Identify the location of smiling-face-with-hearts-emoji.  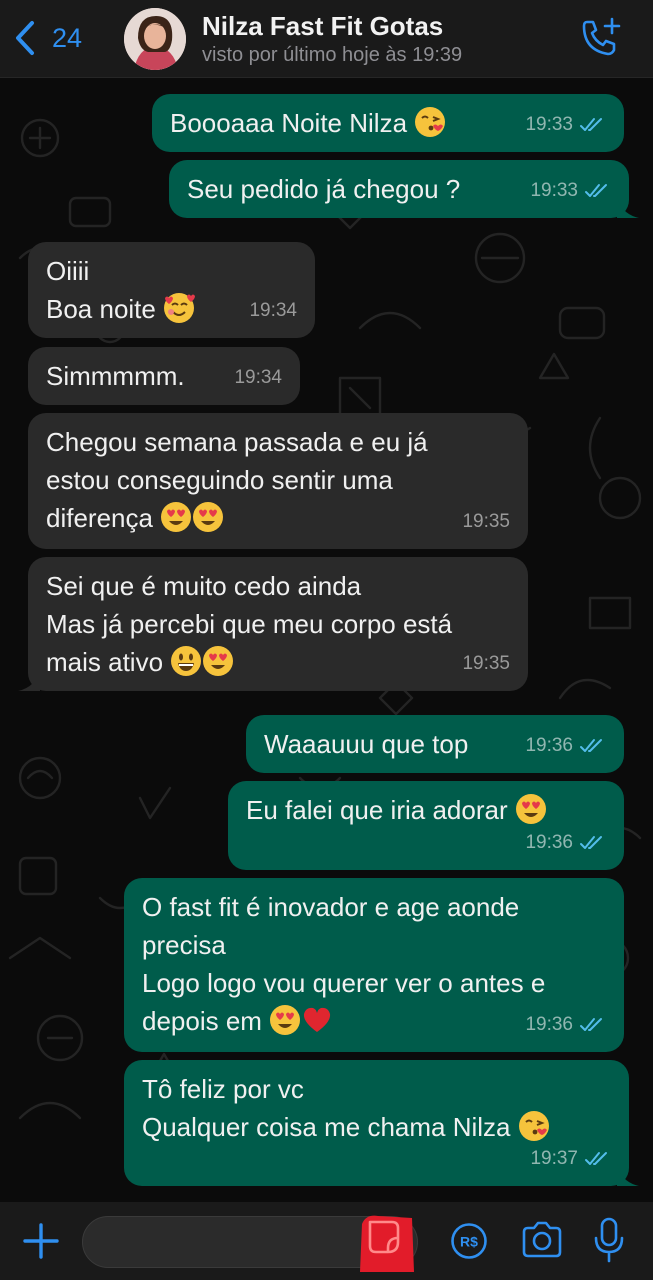
(180, 308).